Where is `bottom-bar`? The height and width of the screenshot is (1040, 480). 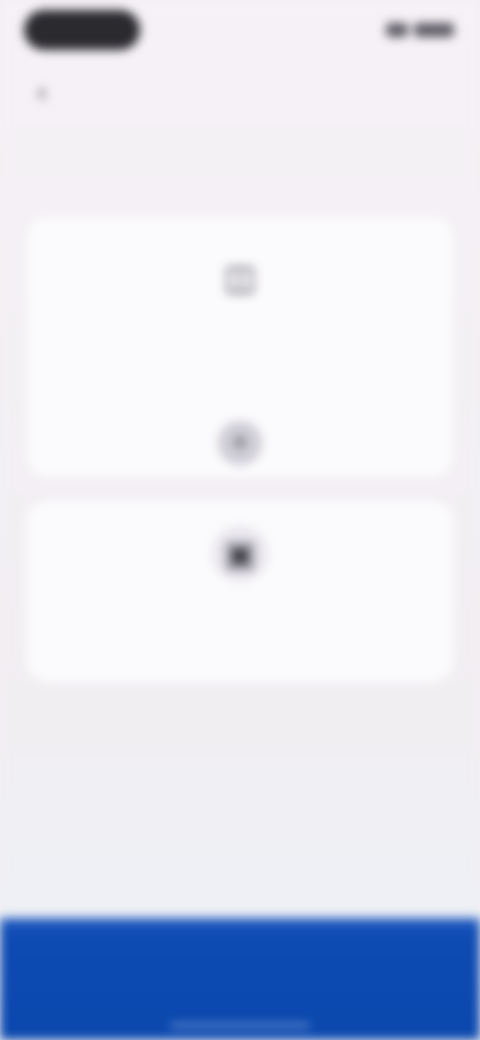
bottom-bar is located at coordinates (240, 979).